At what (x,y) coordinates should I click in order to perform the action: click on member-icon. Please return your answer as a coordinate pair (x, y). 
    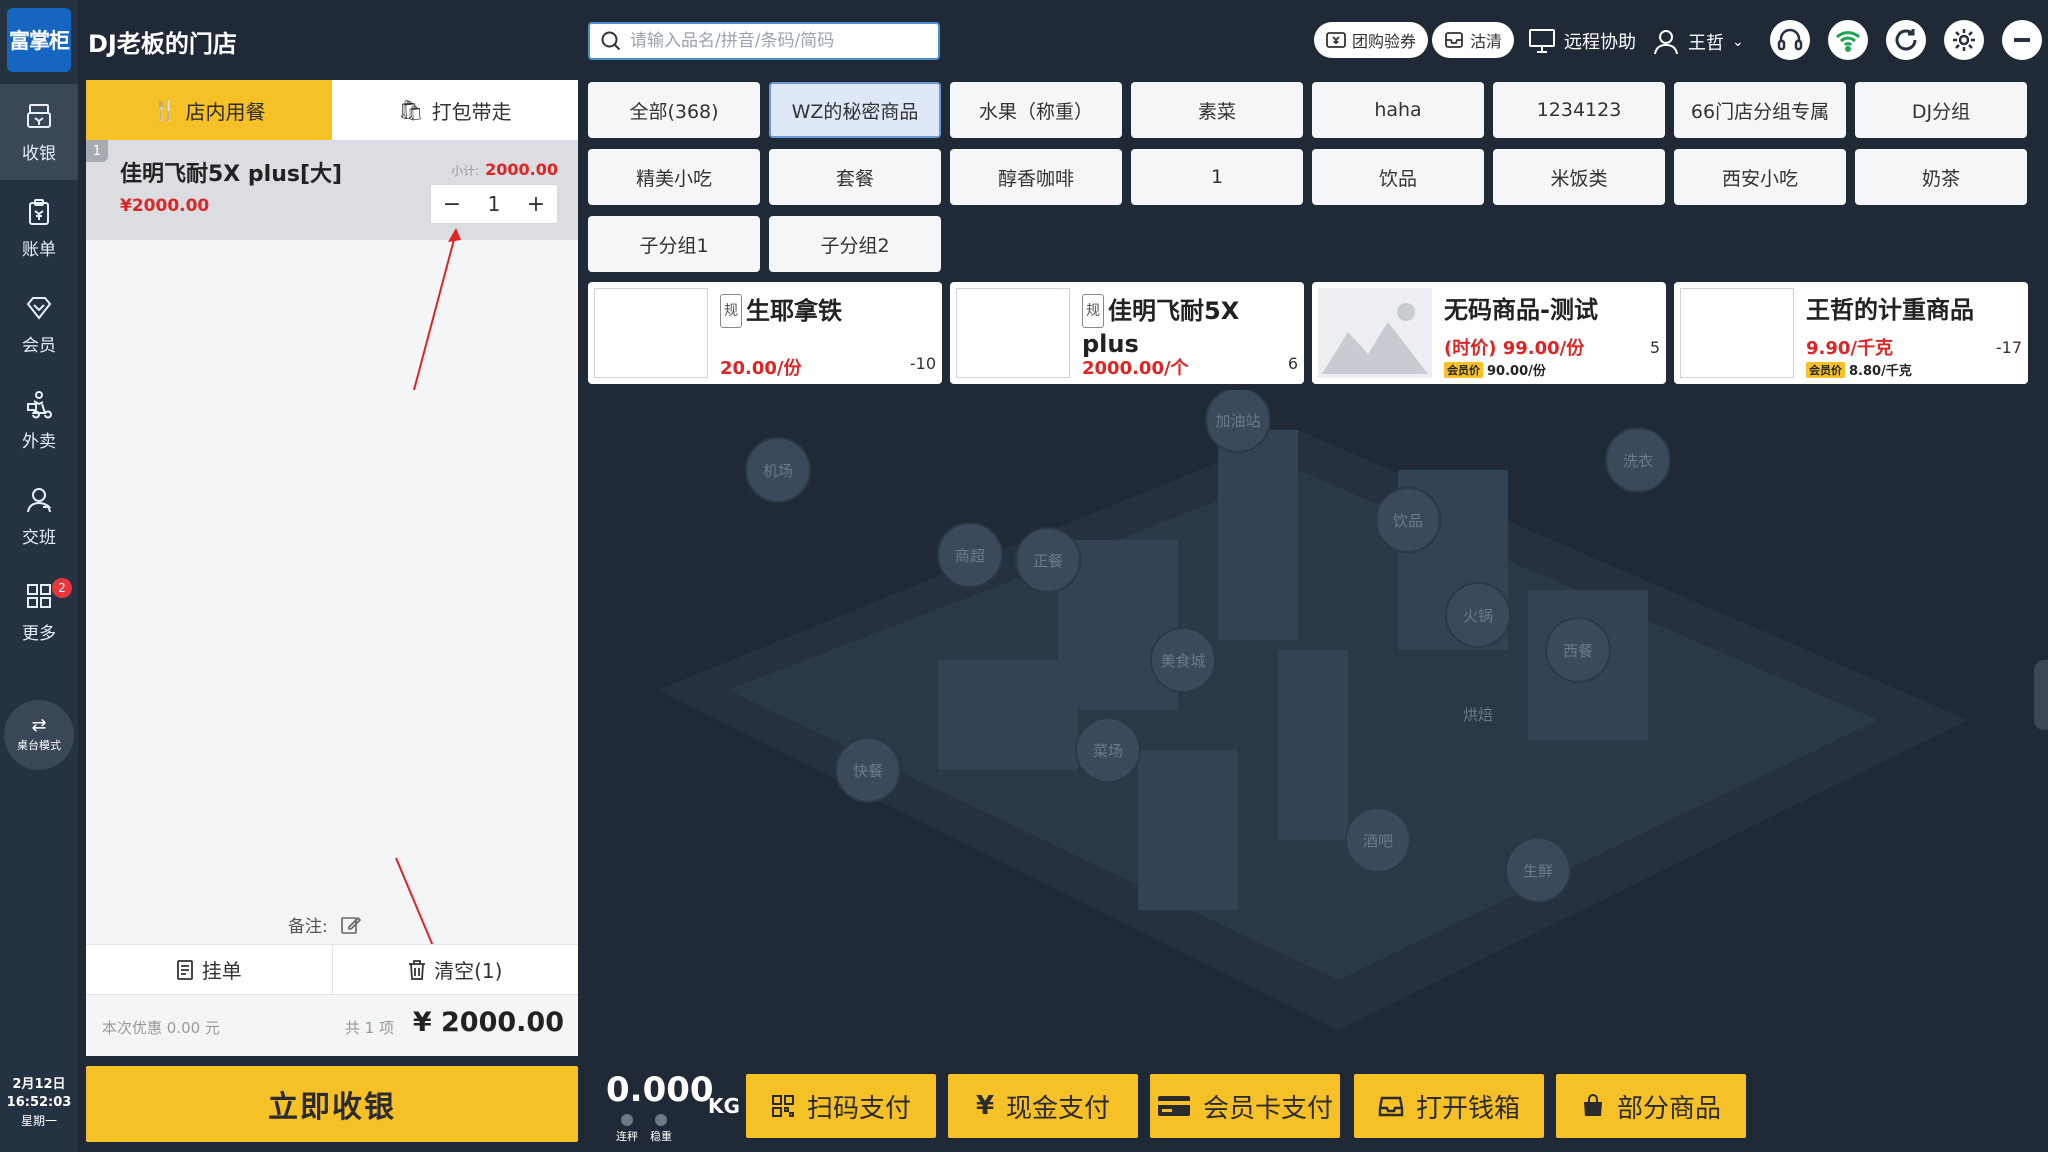
    Looking at the image, I should click on (39, 308).